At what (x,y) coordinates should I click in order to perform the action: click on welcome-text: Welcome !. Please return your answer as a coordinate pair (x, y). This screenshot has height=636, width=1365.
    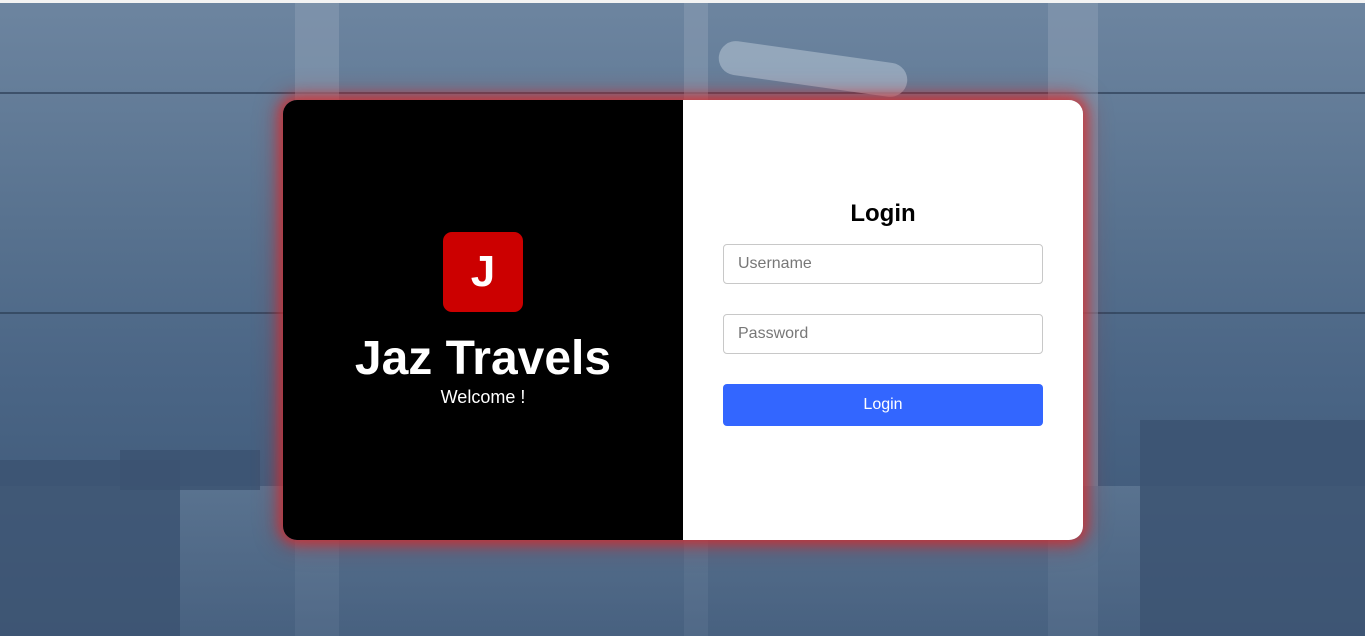
    Looking at the image, I should click on (483, 397).